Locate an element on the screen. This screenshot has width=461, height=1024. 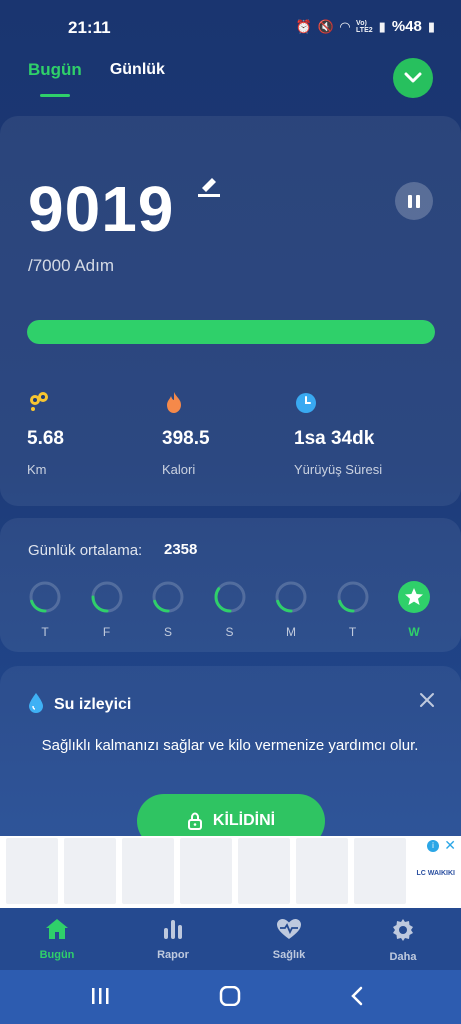
nav-label-rapor: Rapor is located at coordinates (173, 955).